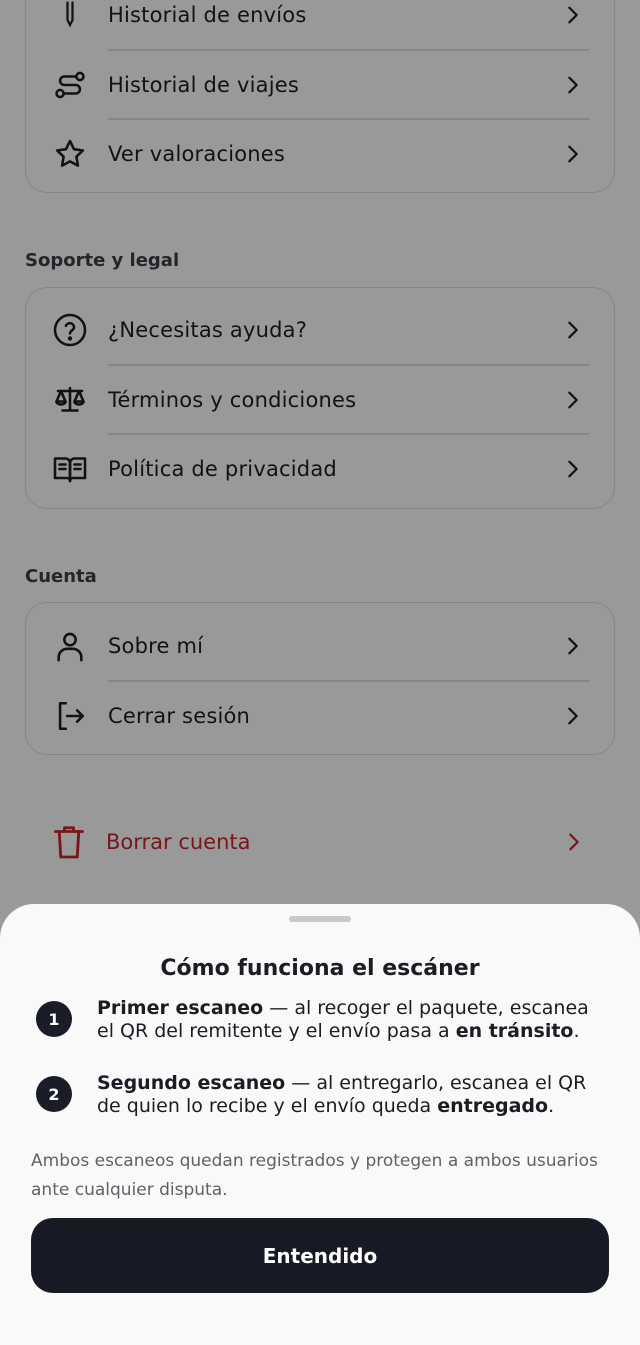  Describe the element at coordinates (320, 1255) in the screenshot. I see `understood-button: Entendido` at that location.